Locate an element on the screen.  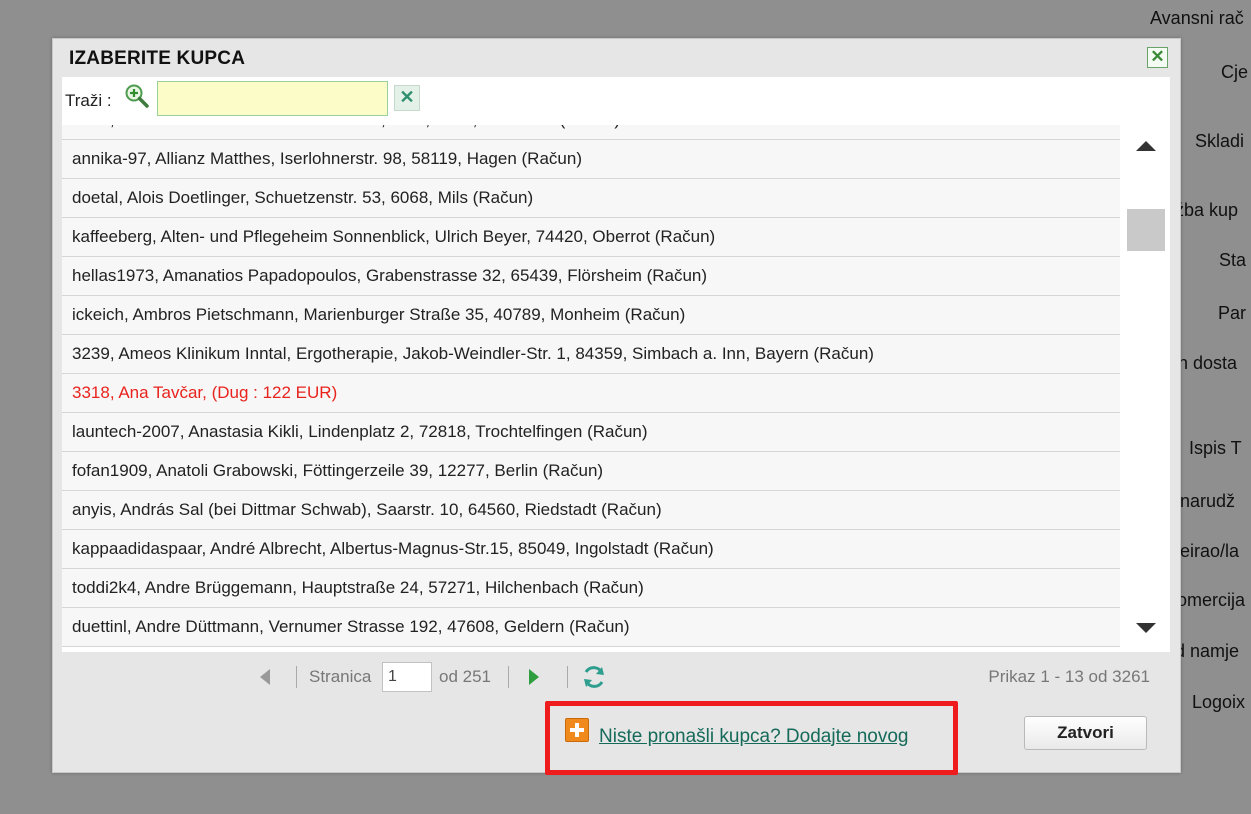
bg-label: Avansni rač is located at coordinates (1197, 18).